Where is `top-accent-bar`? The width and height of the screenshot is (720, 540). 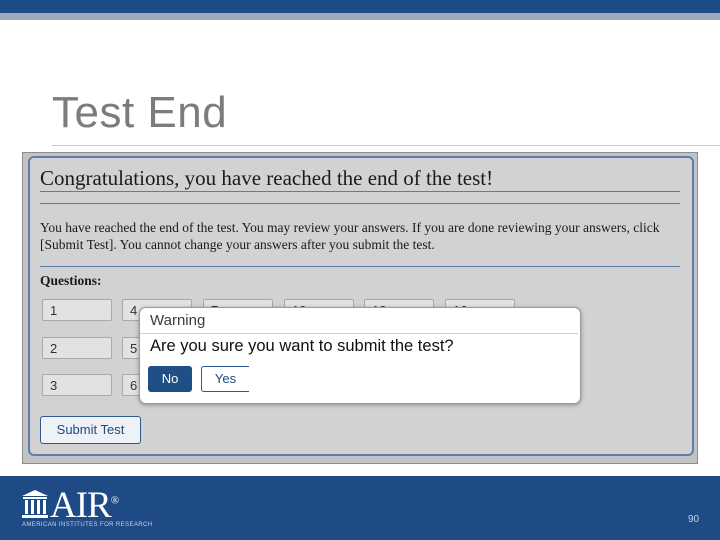
top-accent-bar is located at coordinates (360, 6).